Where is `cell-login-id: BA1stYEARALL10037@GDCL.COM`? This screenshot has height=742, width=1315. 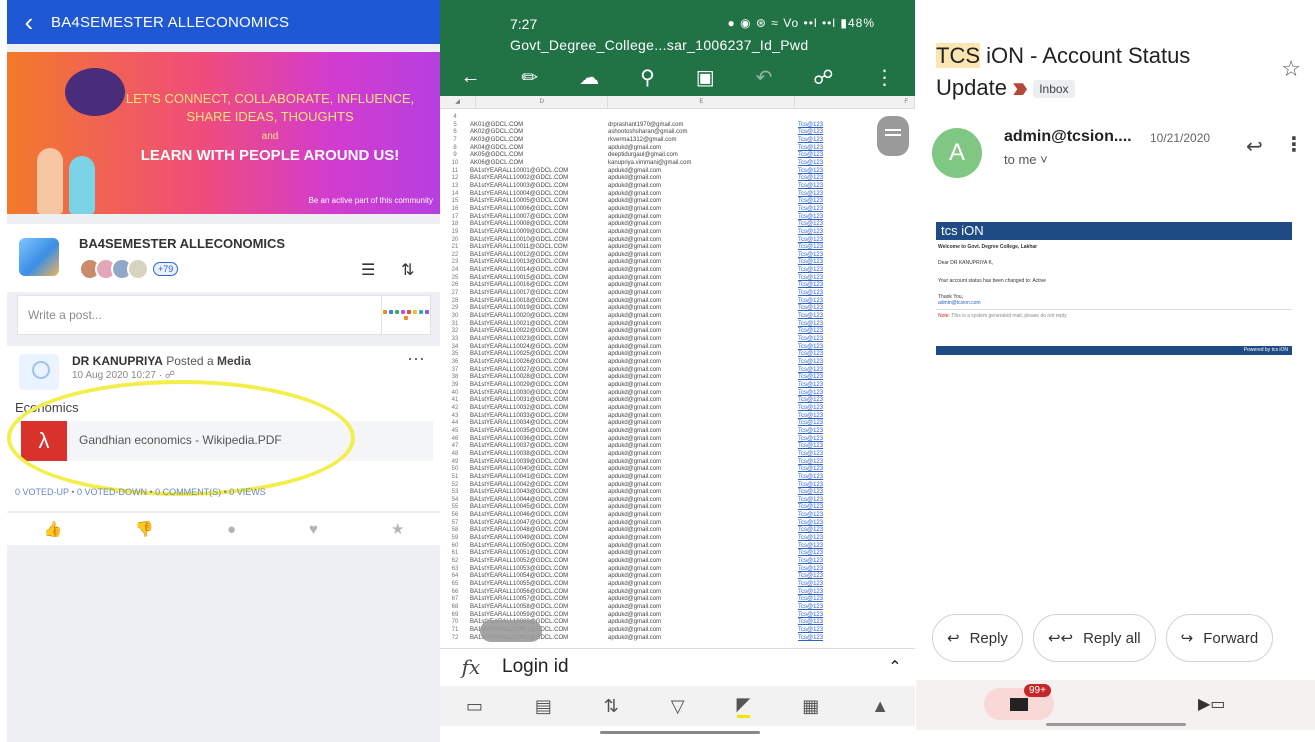
cell-login-id: BA1stYEARALL10037@GDCL.COM is located at coordinates (539, 447).